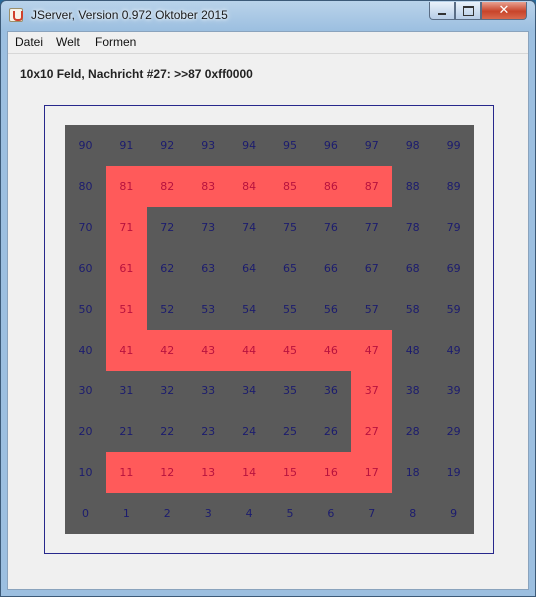  Describe the element at coordinates (126, 227) in the screenshot. I see `board-cell-71: 71` at that location.